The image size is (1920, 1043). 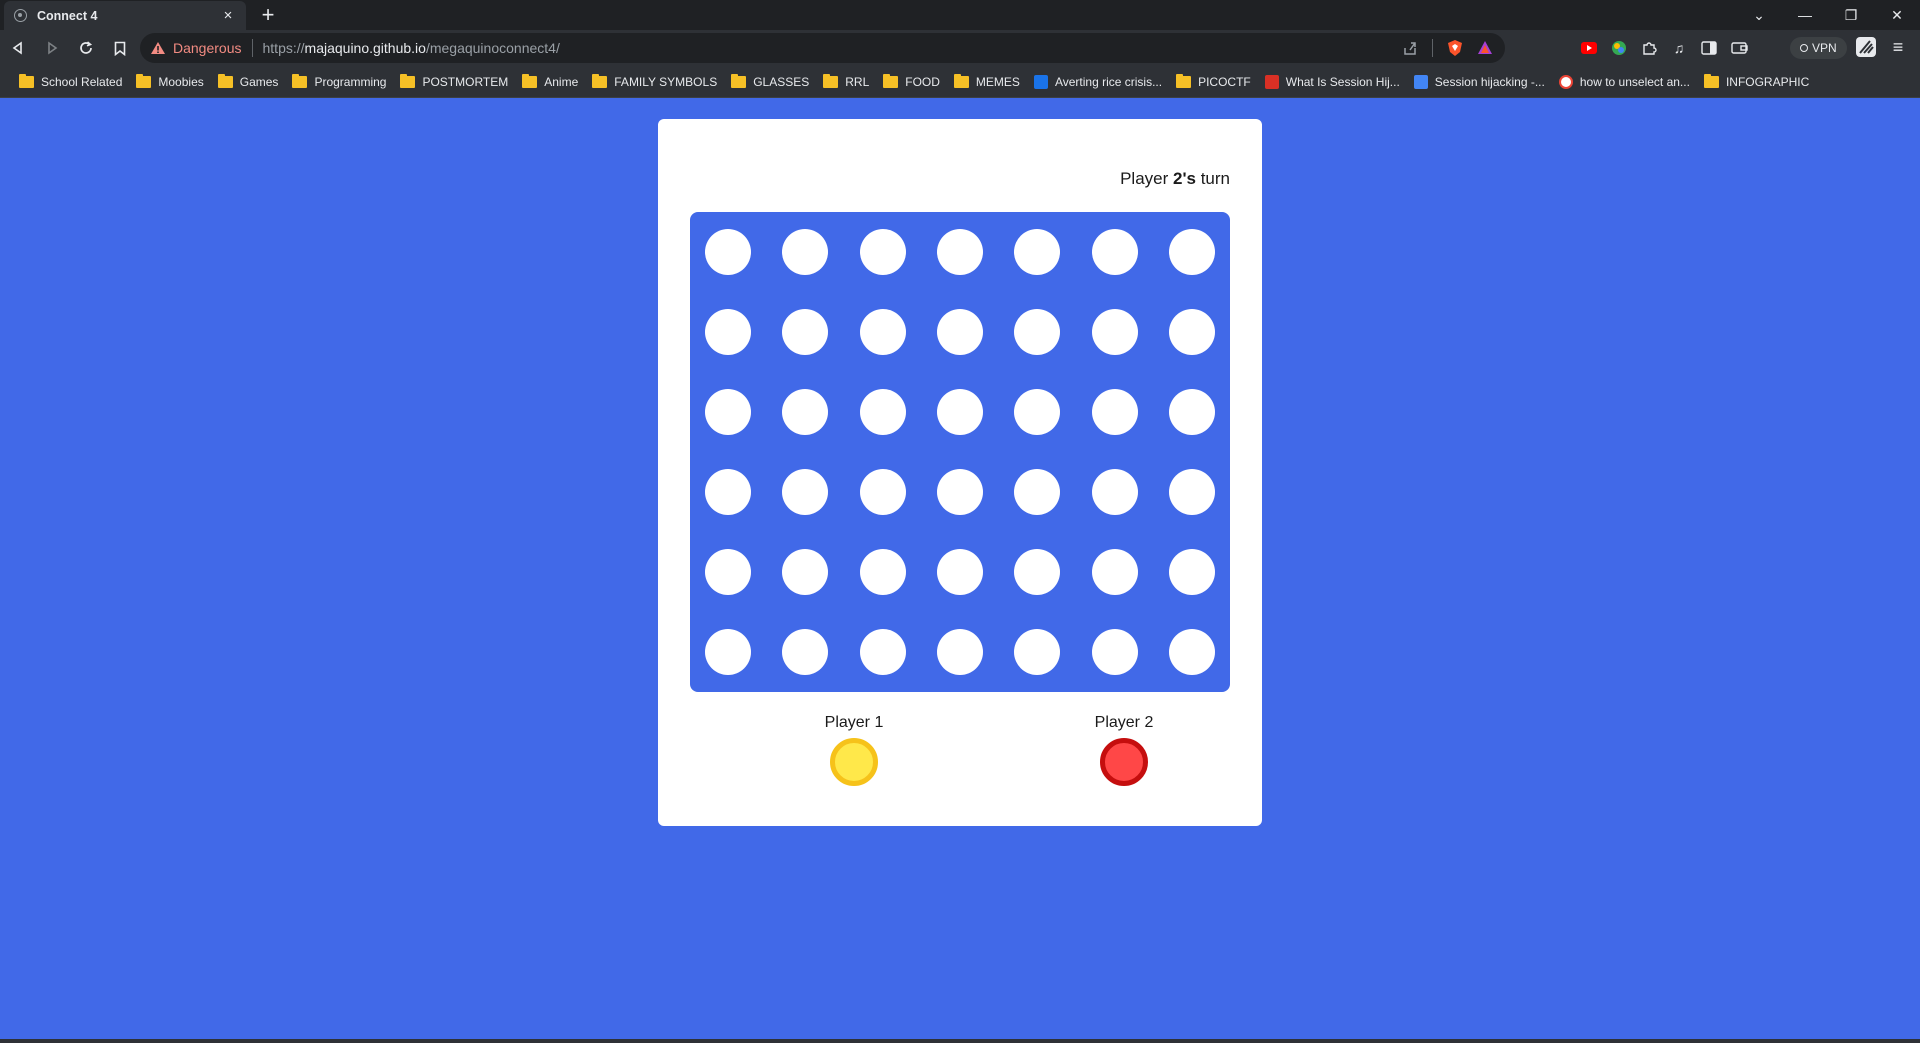 I want to click on tab-search-icon: ⌄, so click(x=1759, y=15).